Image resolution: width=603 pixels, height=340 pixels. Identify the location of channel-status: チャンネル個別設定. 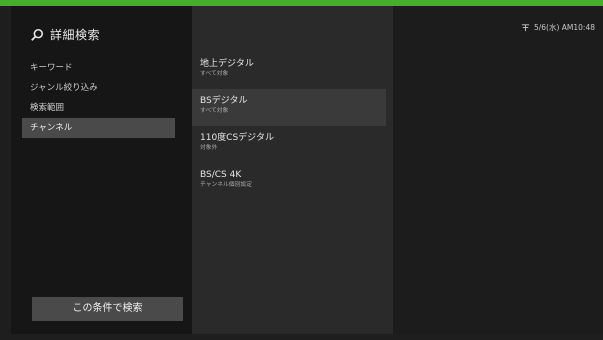
(226, 185).